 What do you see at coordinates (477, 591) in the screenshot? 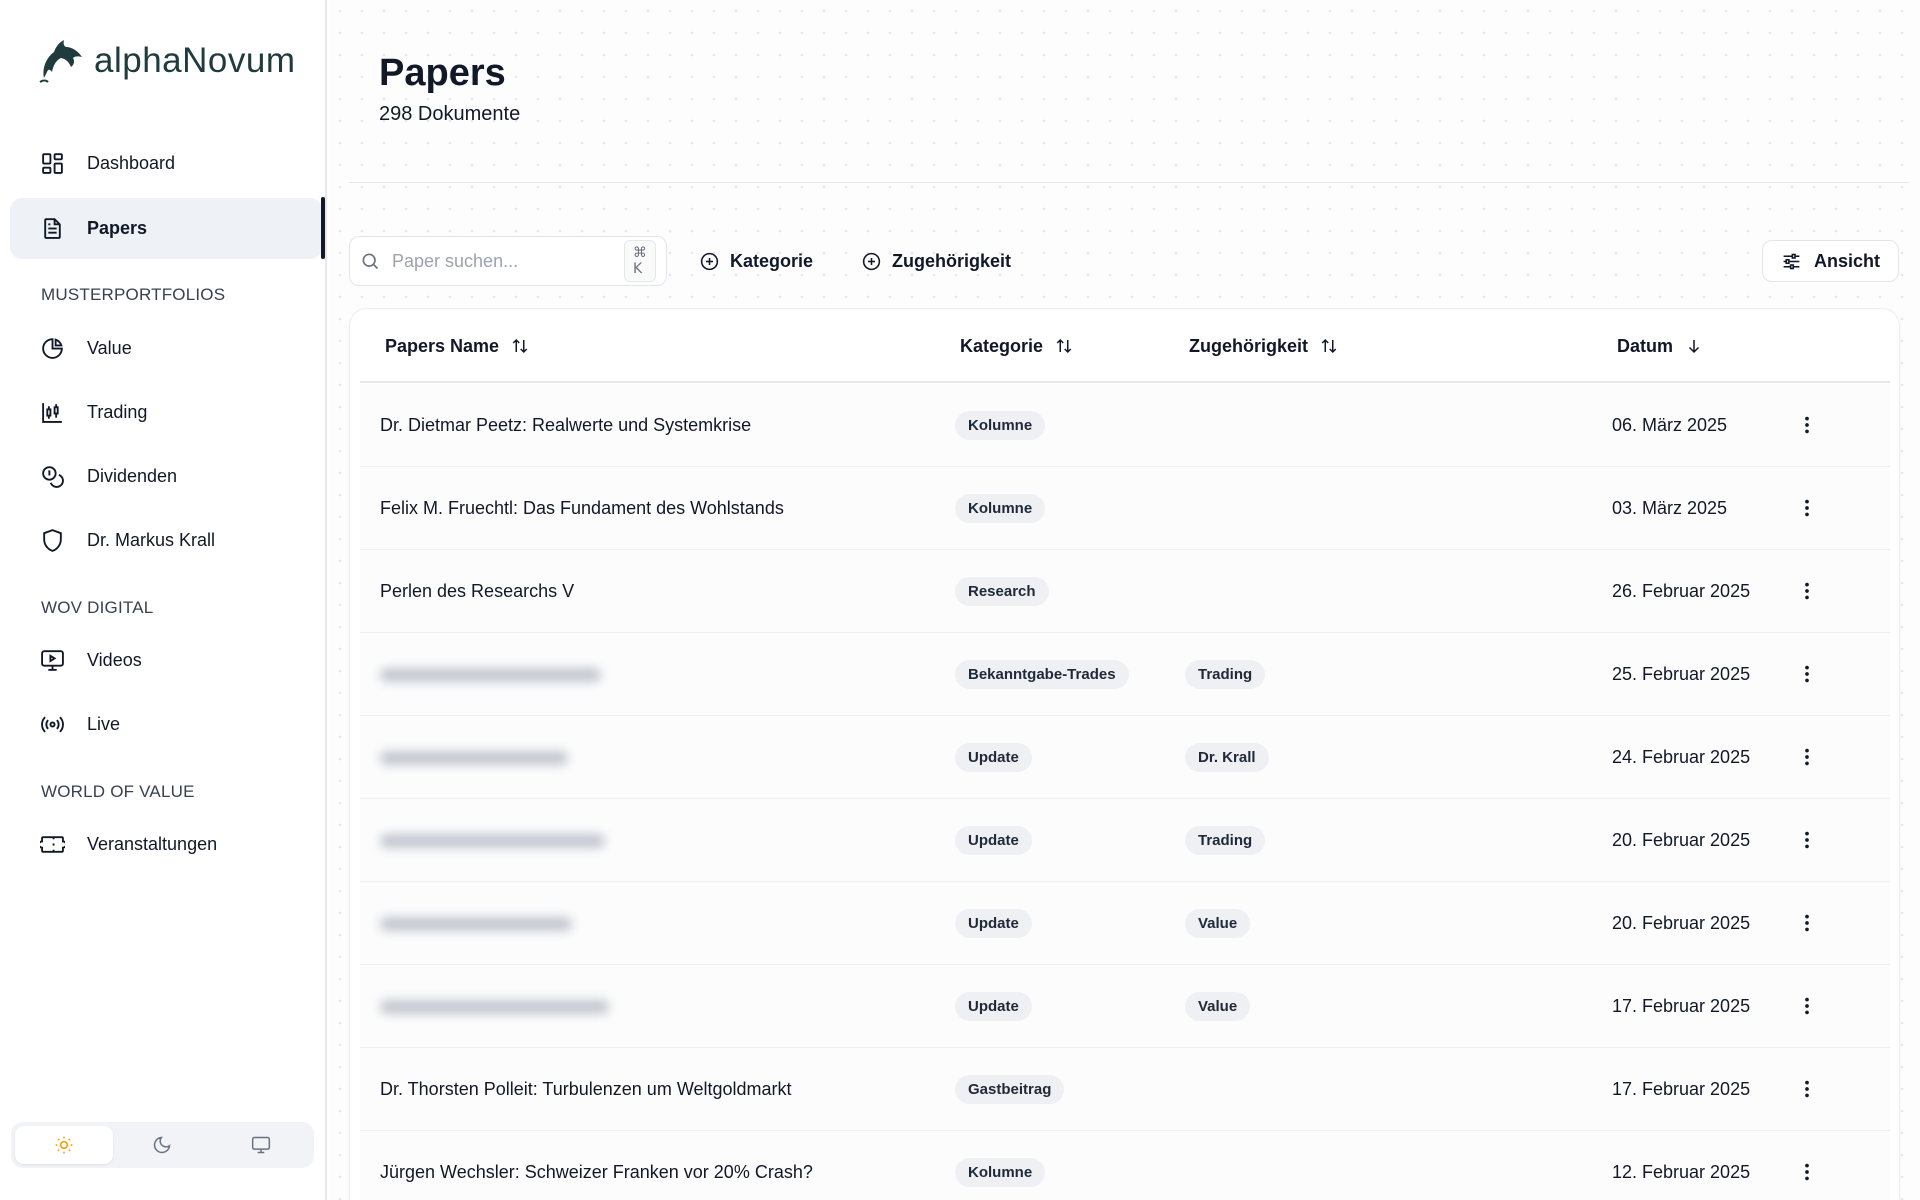
I see `paper-name: Perlen des Researchs V` at bounding box center [477, 591].